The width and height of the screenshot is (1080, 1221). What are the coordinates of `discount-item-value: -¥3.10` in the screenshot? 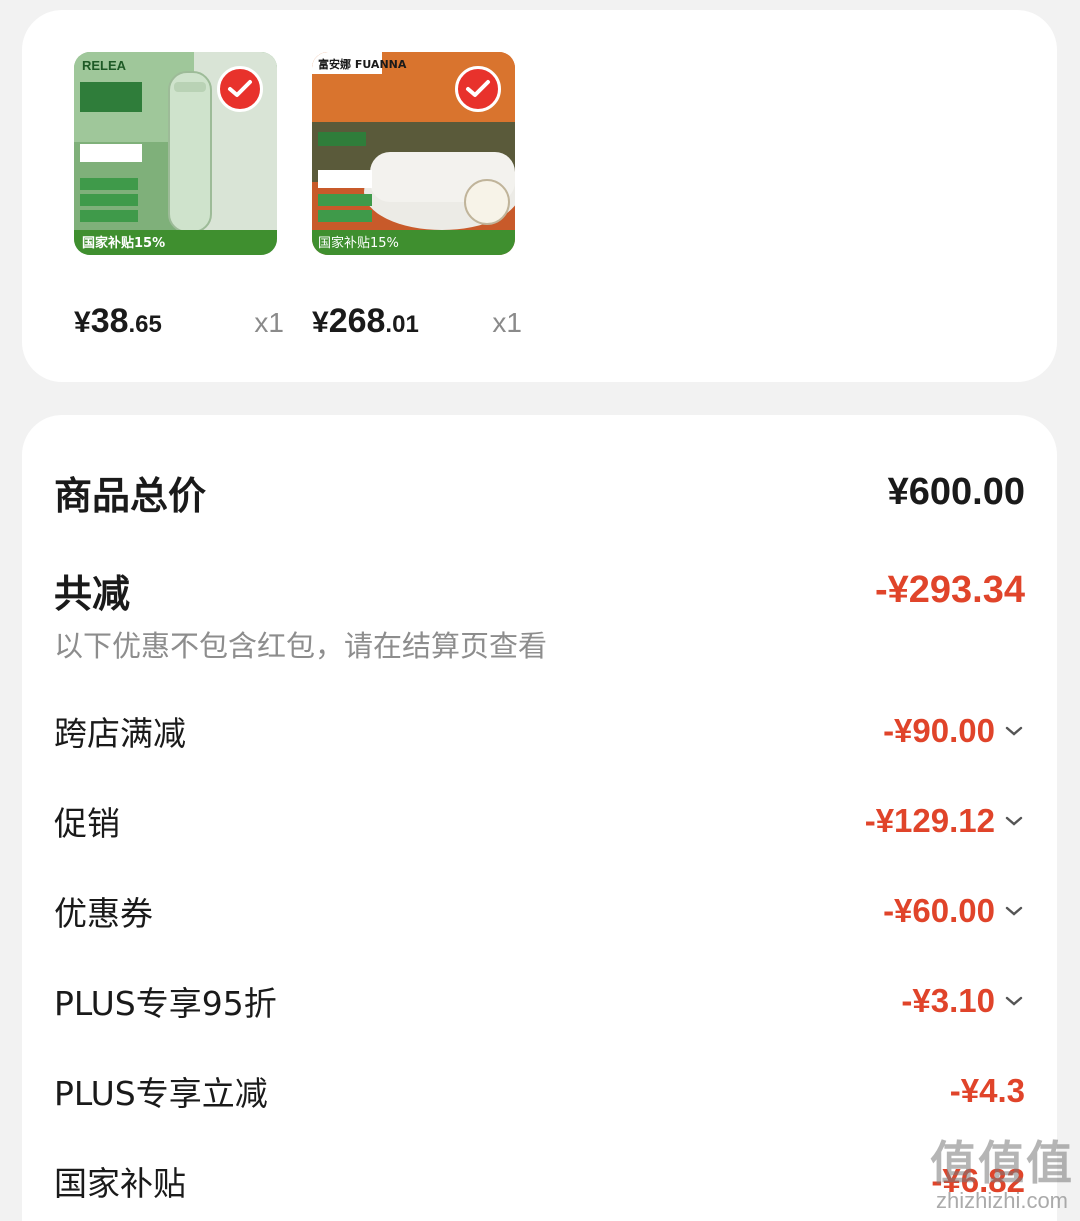 It's located at (963, 1001).